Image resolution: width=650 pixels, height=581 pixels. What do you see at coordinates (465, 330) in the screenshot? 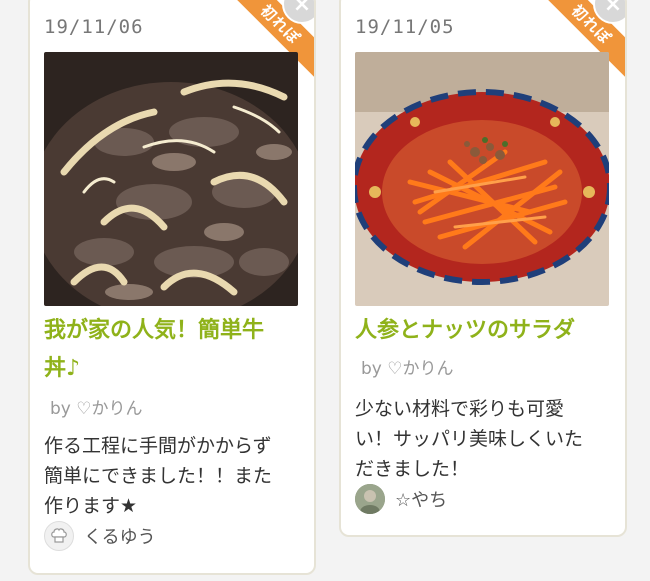
I see `recipe-title-line: 人参とナッツのサラダ` at bounding box center [465, 330].